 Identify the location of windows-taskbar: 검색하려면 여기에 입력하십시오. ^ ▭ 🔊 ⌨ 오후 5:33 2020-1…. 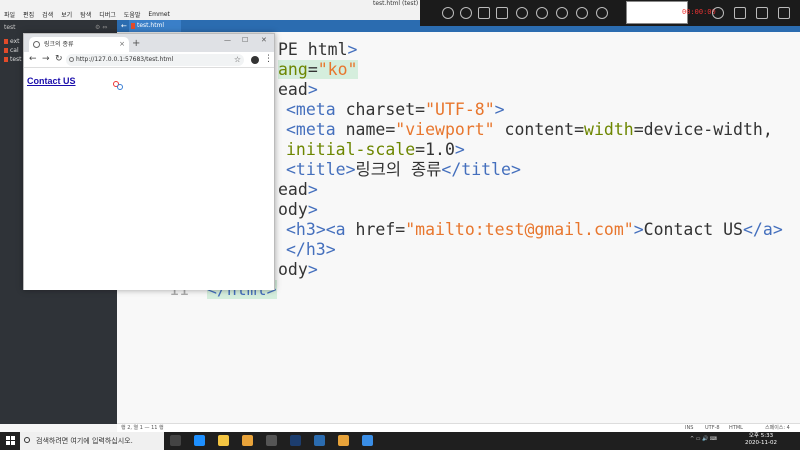
(400, 441).